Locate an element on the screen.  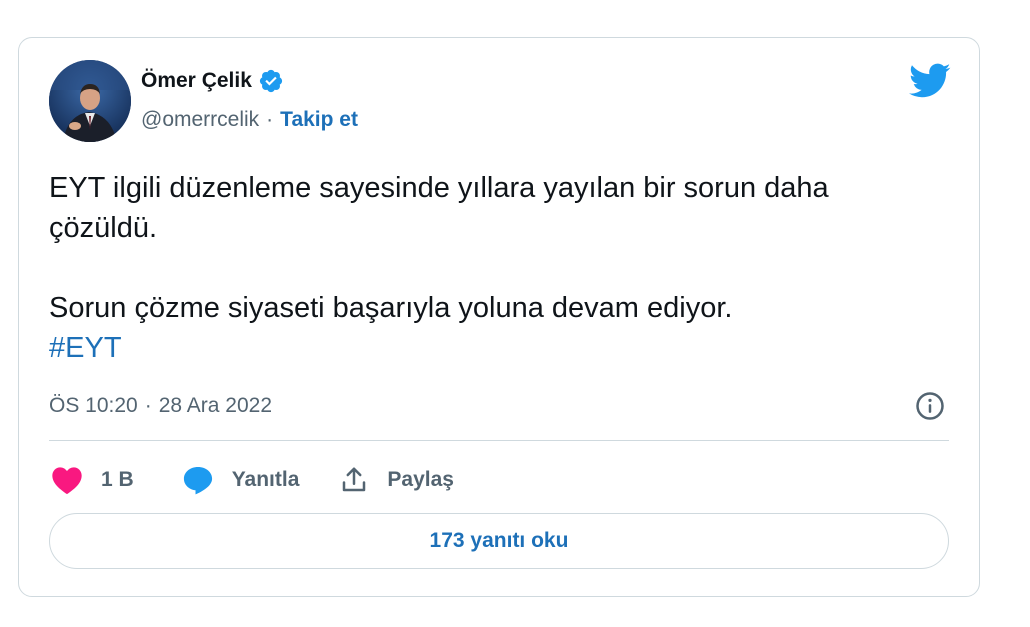
author-handle-row: @omerrcelik · Takip et is located at coordinates (249, 120).